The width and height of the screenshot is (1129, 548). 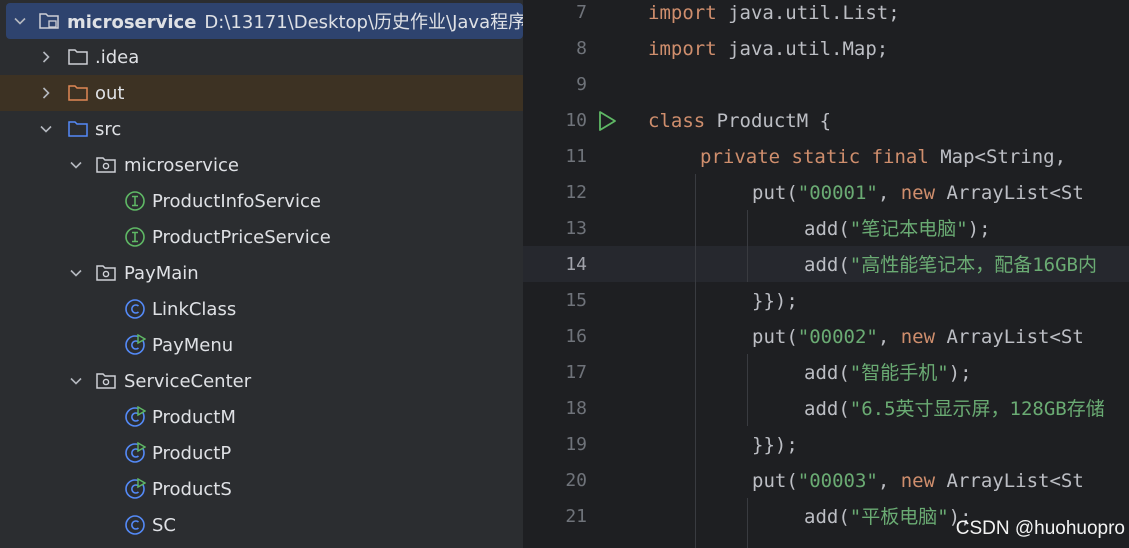 What do you see at coordinates (977, 409) in the screenshot?
I see `string-literal: "6.5英寸显示屏，128GB存储` at bounding box center [977, 409].